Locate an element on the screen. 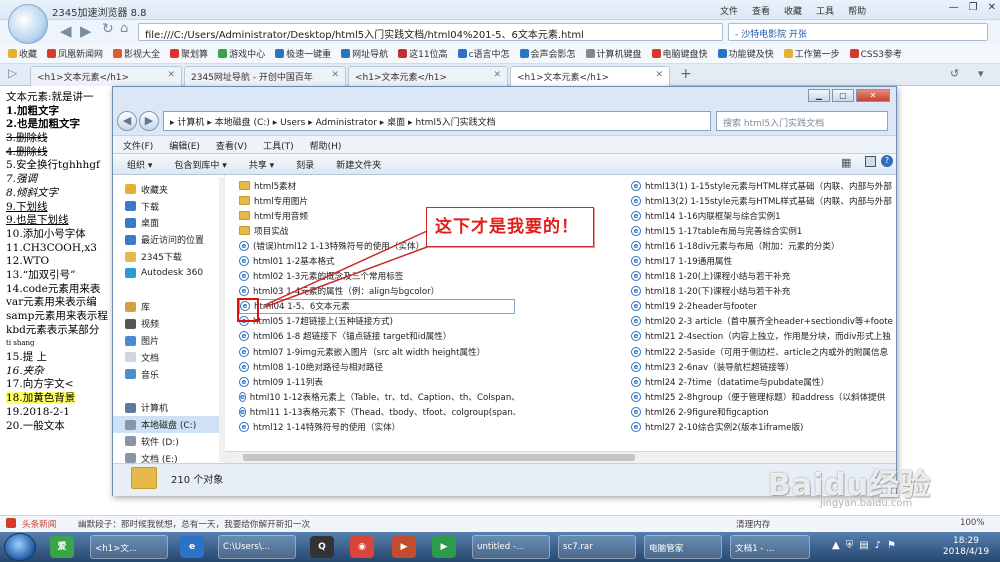 This screenshot has width=1000, height=562. tab-4-active: <h1>文本元素</h1> ✕ is located at coordinates (590, 76).